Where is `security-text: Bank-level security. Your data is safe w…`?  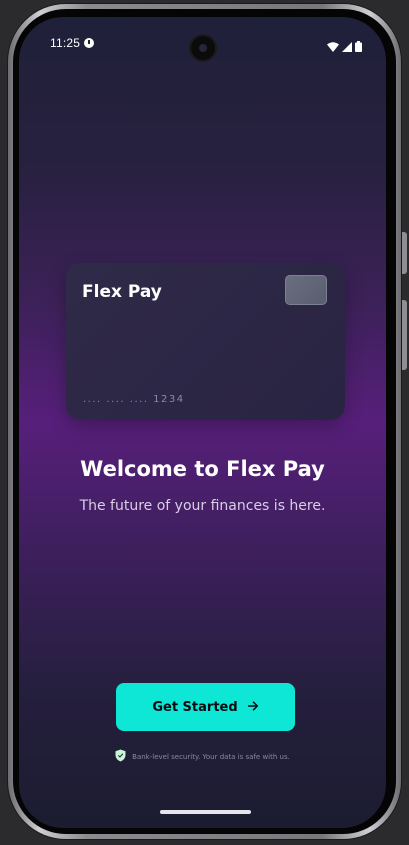
security-text: Bank-level security. Your data is safe w… is located at coordinates (211, 756).